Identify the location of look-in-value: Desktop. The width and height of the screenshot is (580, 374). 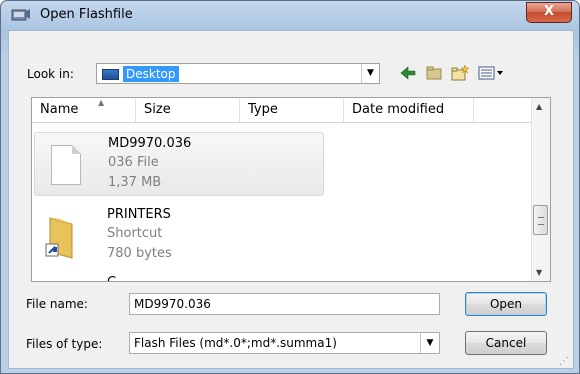
(151, 74).